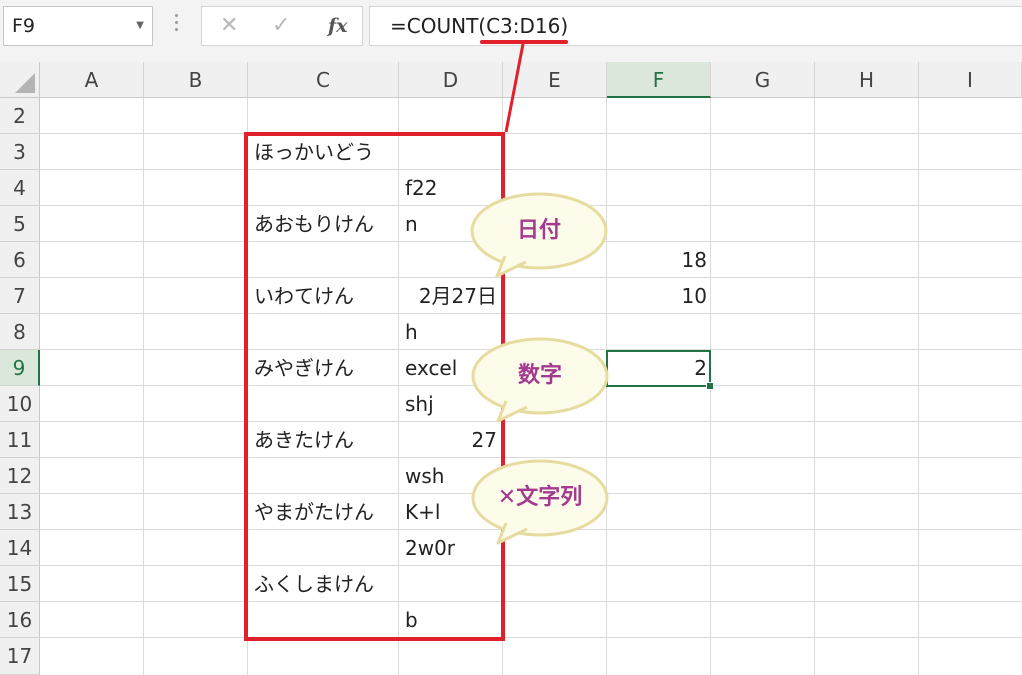  Describe the element at coordinates (540, 497) in the screenshot. I see `callout-label-string: ✕文字列` at that location.